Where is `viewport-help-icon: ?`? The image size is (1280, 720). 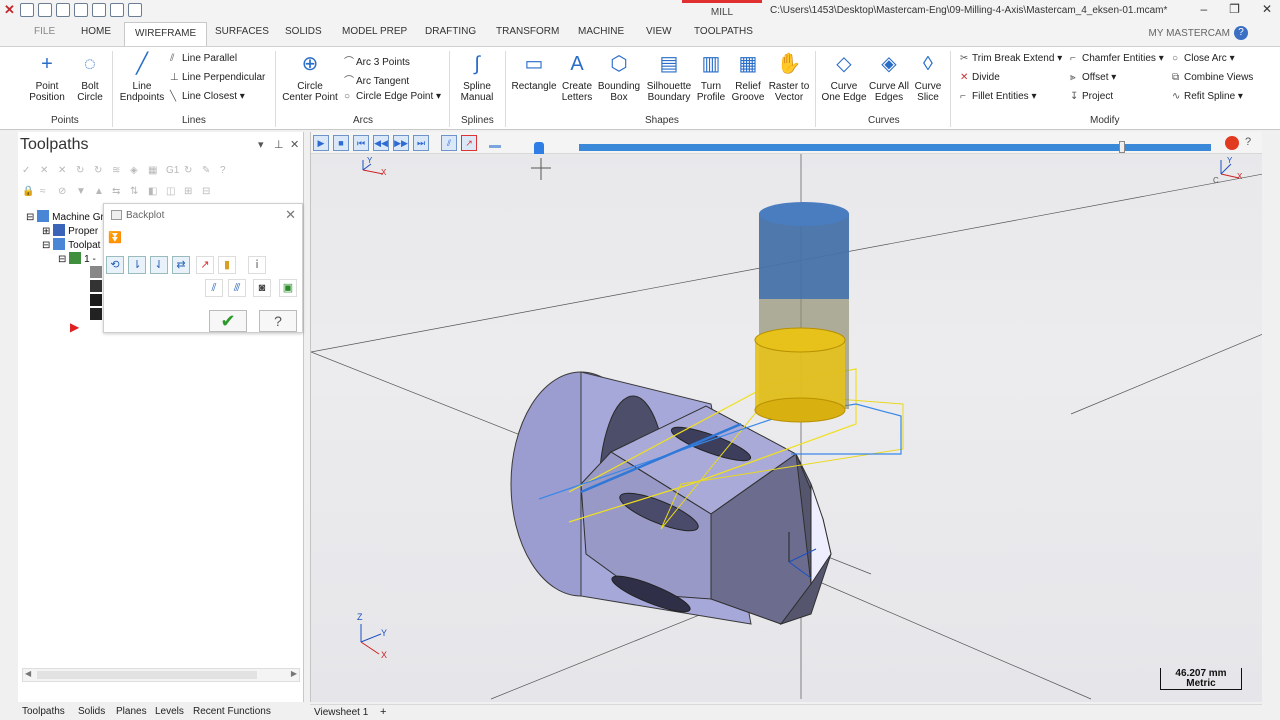
viewport-help-icon: ? is located at coordinates (1248, 142).